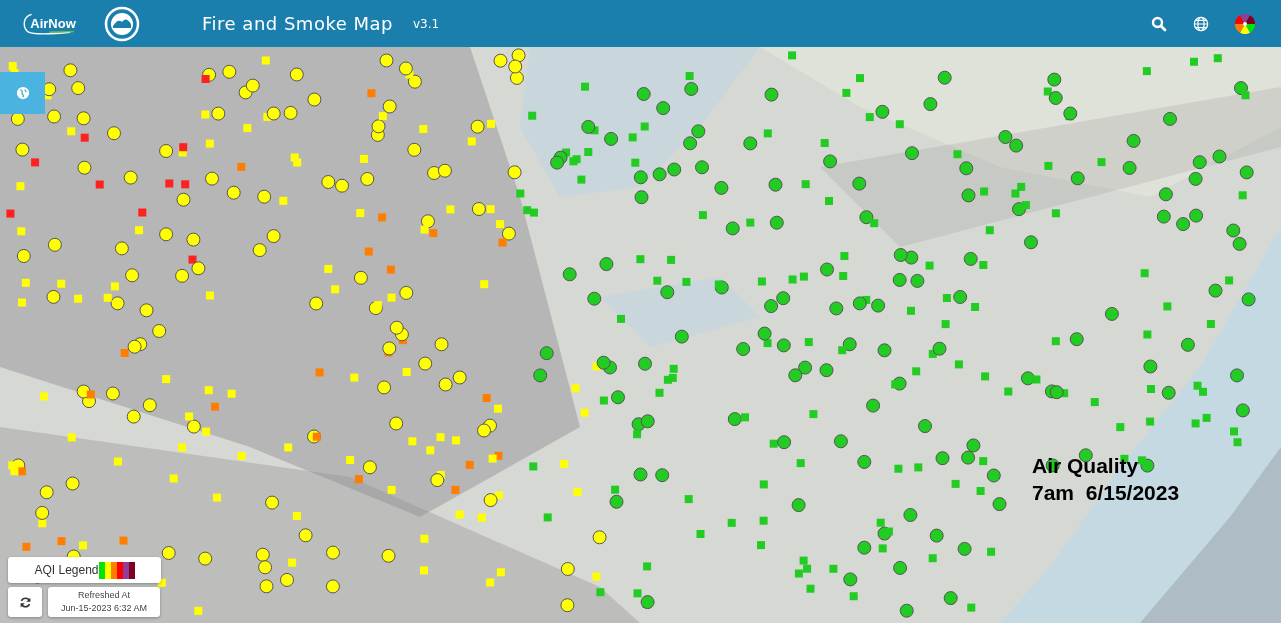 Image resolution: width=1281 pixels, height=623 pixels. Describe the element at coordinates (122, 23) in the screenshot. I see `agency-seal-icon` at that location.